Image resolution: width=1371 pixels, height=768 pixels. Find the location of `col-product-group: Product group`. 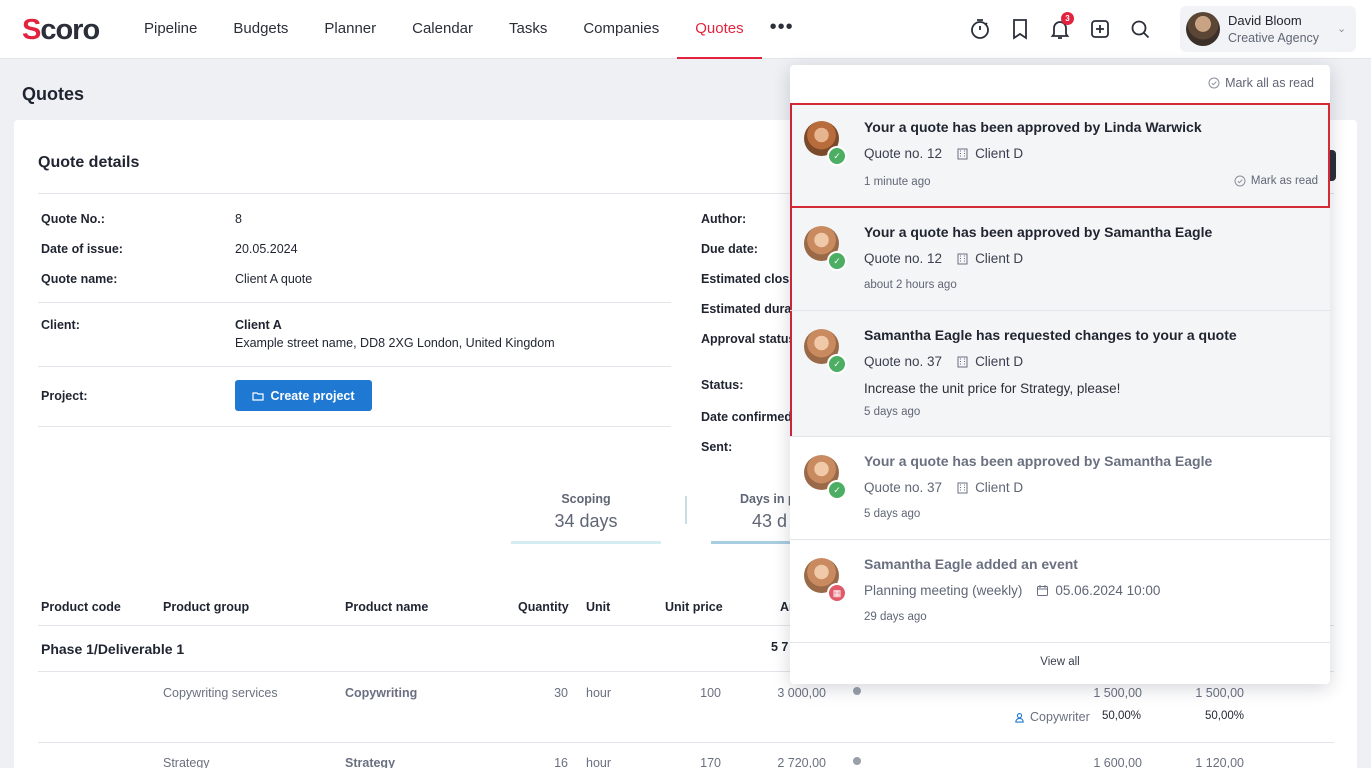

col-product-group: Product group is located at coordinates (206, 607).